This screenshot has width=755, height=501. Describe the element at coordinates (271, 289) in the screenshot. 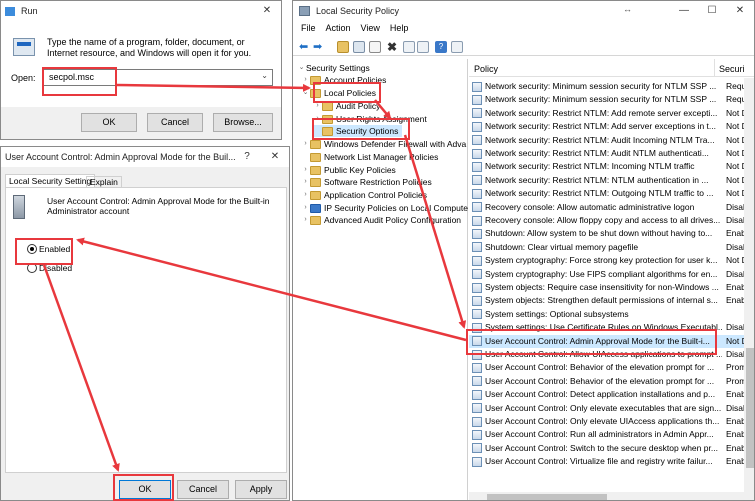

I see `arrow-uac-row-to-enabled` at that location.